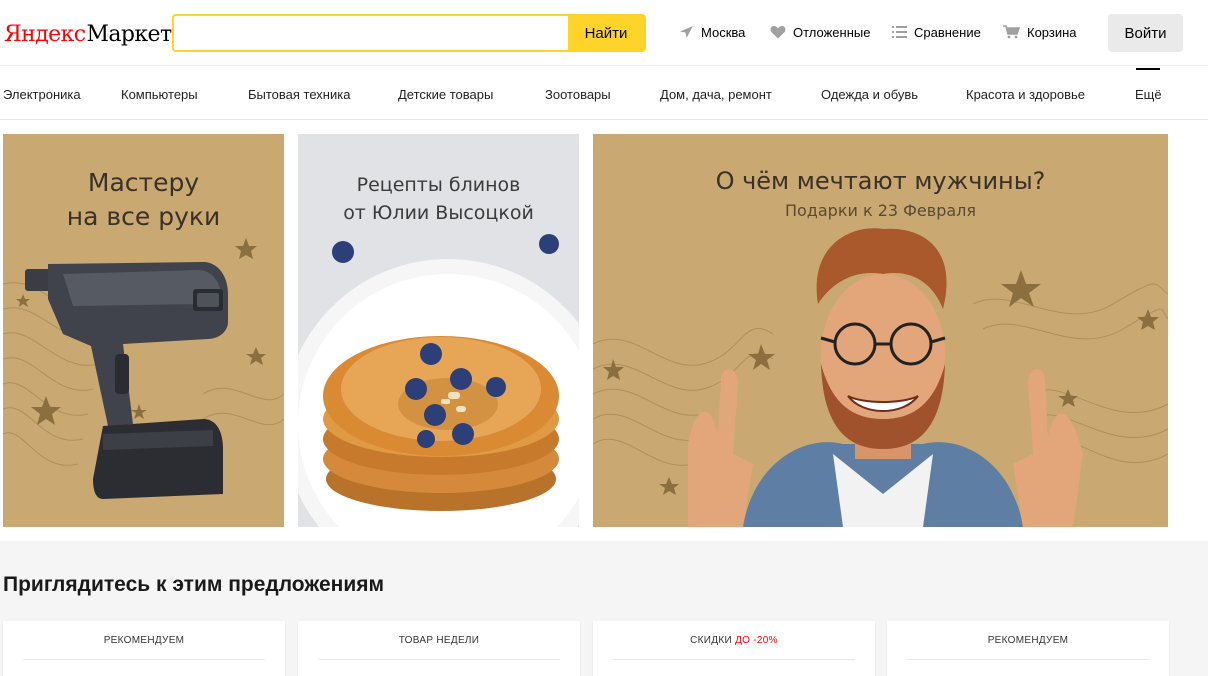 The width and height of the screenshot is (1208, 676). I want to click on cart-label: Корзина, so click(1052, 32).